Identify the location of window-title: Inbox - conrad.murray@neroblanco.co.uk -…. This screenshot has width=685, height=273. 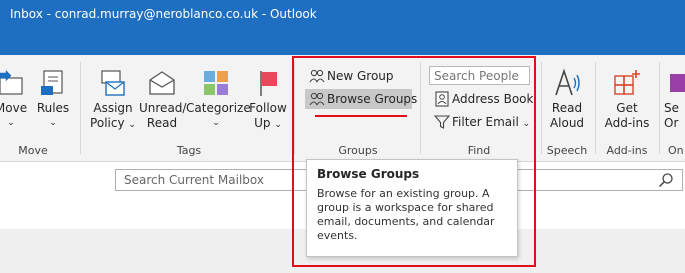
(163, 14).